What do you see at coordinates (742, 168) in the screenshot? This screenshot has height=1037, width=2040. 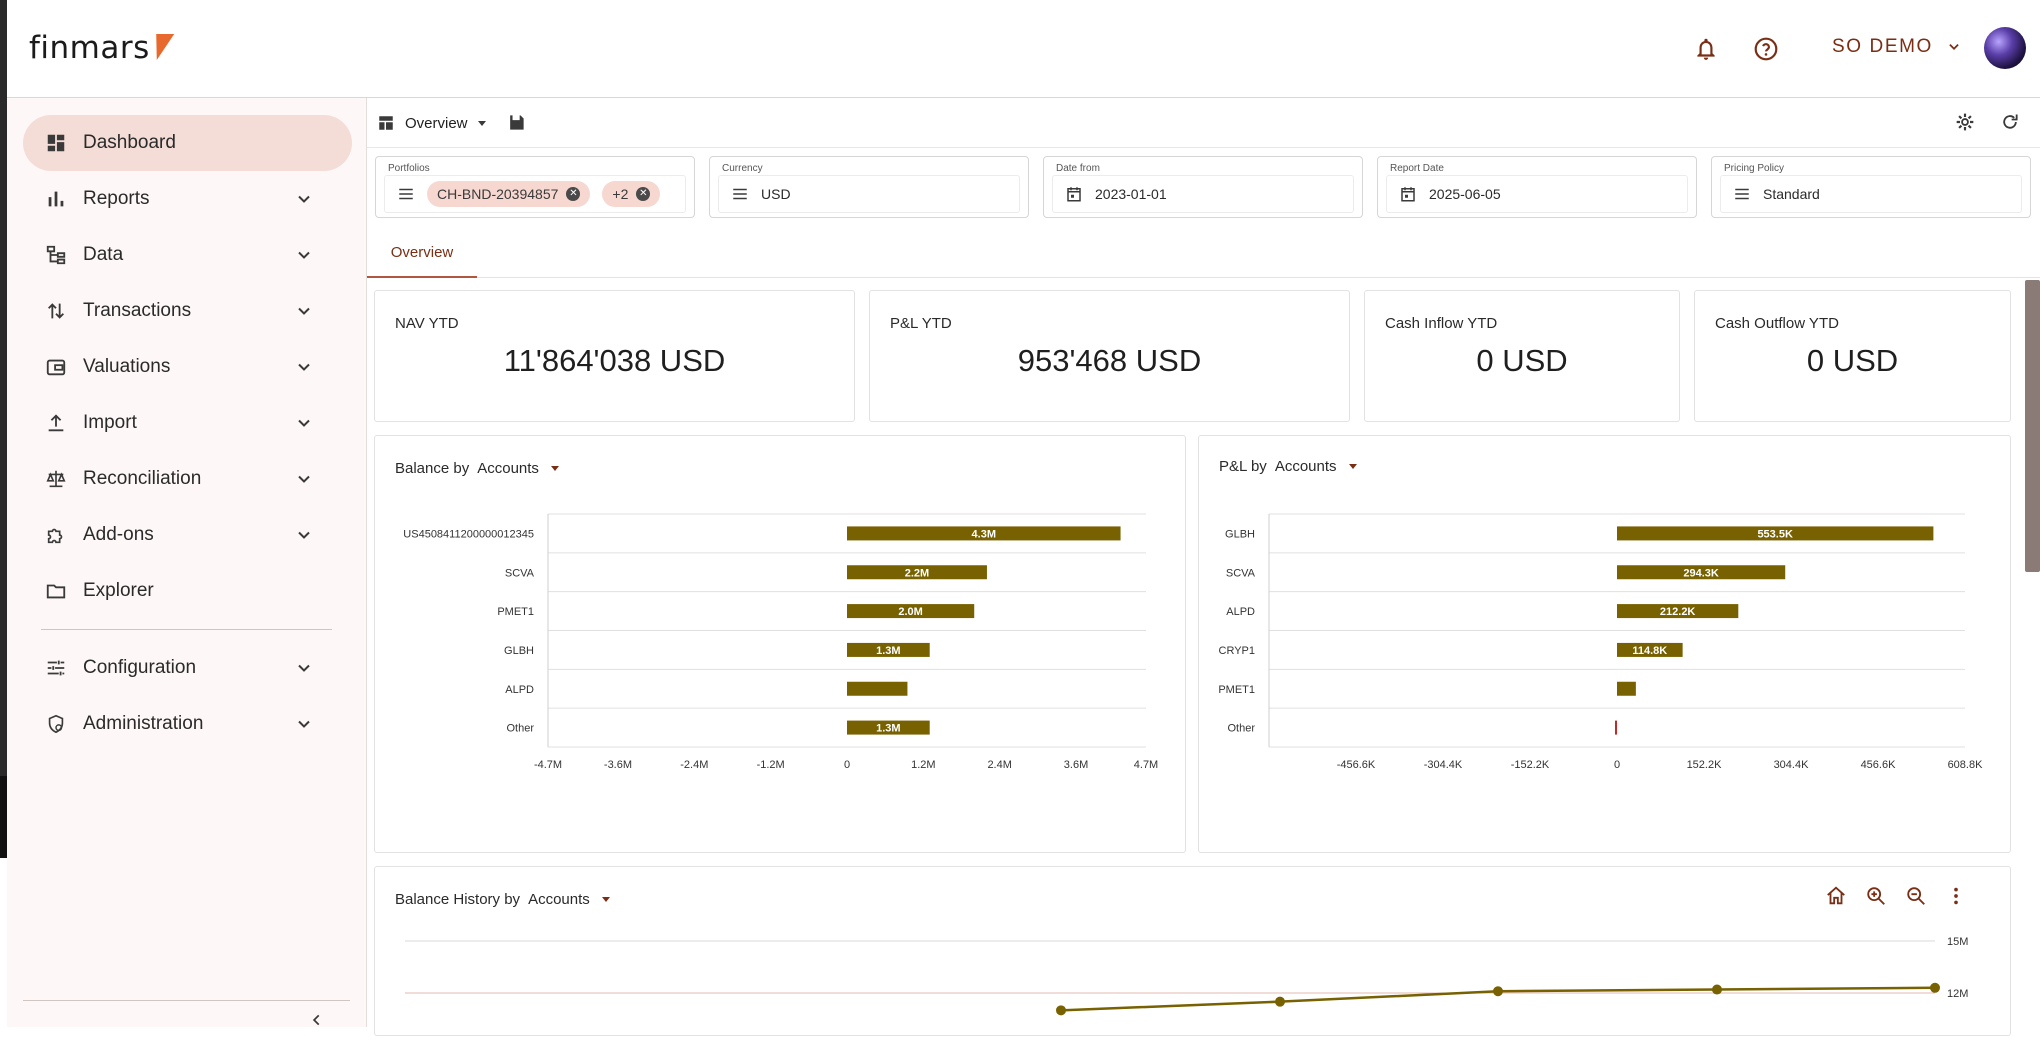 I see `currency-label: Currency` at bounding box center [742, 168].